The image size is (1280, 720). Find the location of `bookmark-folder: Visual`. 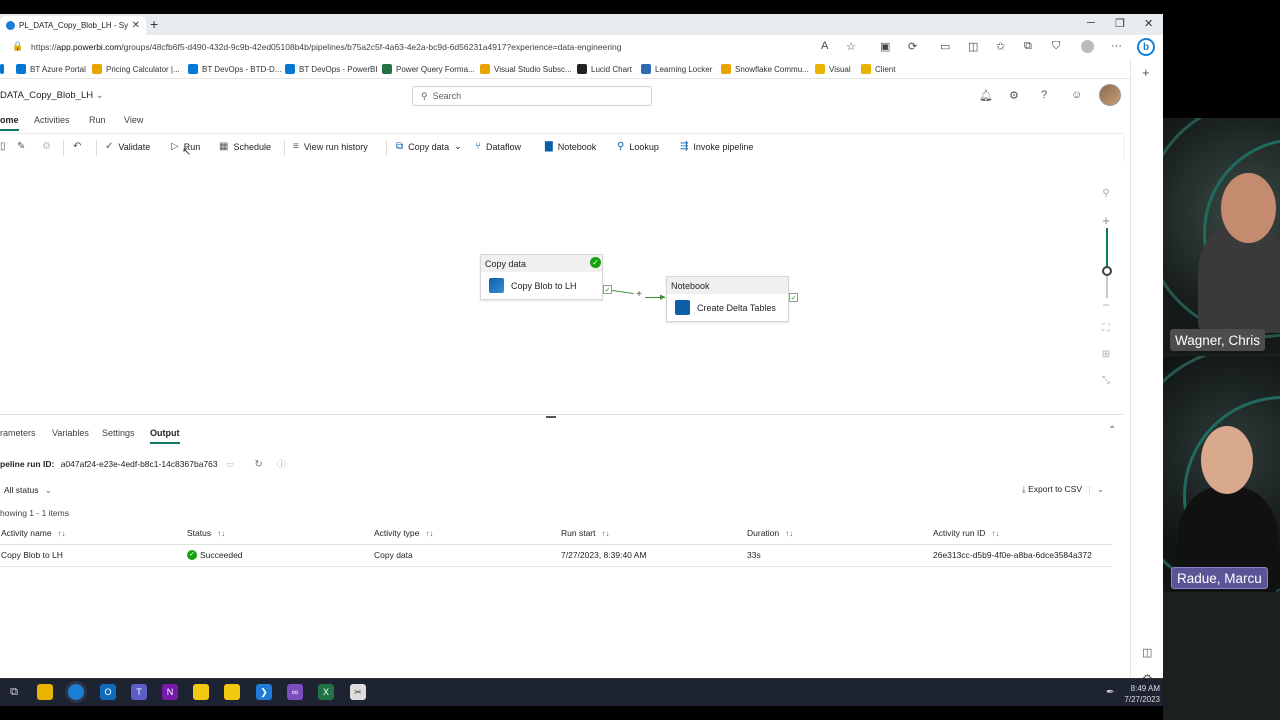

bookmark-folder: Visual is located at coordinates (833, 69).